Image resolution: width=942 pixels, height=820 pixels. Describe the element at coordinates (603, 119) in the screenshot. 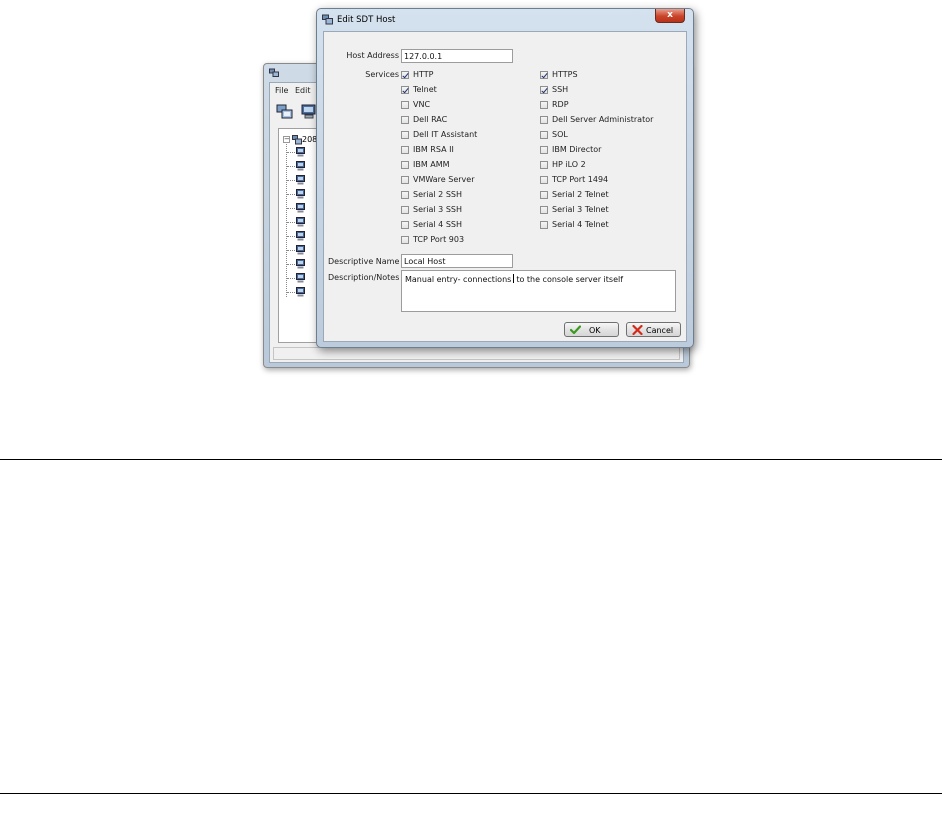

I see `service-label: Dell Server Administrator` at that location.